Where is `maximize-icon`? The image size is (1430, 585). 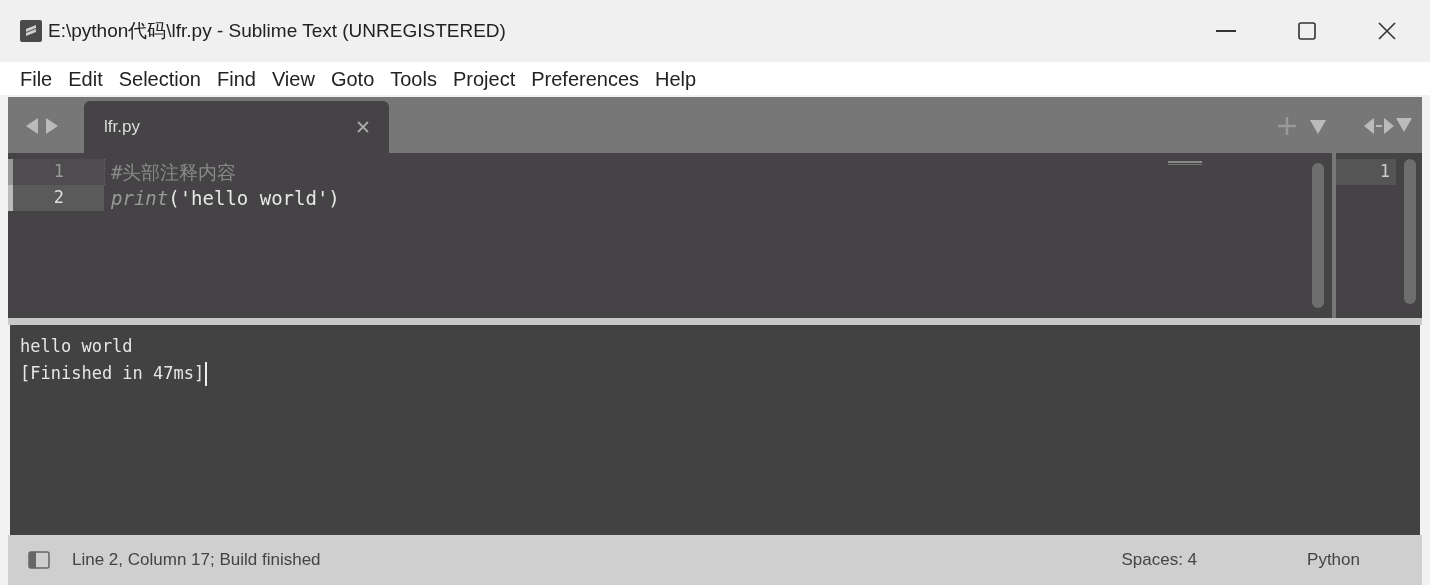
maximize-icon is located at coordinates (1307, 31).